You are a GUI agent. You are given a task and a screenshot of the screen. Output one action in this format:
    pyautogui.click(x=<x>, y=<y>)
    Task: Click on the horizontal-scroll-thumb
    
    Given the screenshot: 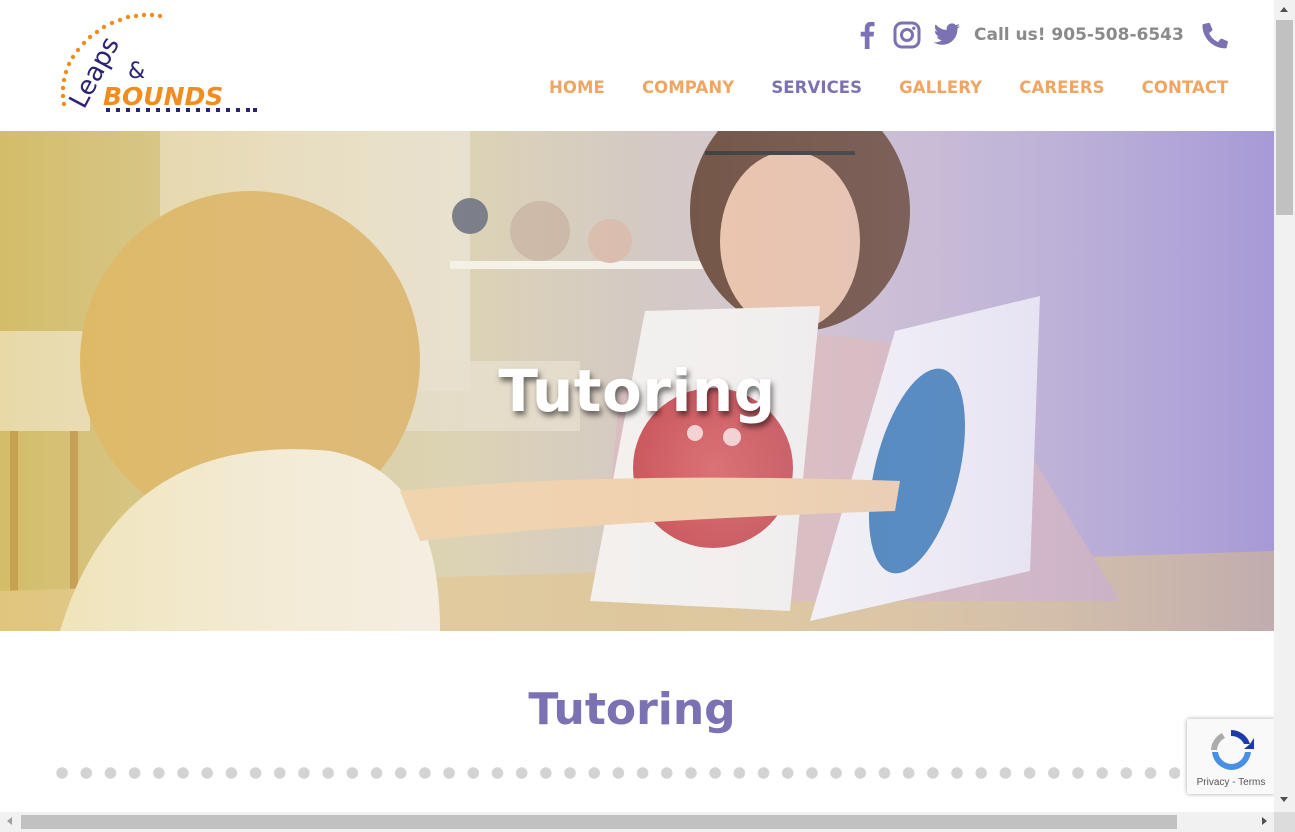 What is the action you would take?
    pyautogui.click(x=599, y=822)
    